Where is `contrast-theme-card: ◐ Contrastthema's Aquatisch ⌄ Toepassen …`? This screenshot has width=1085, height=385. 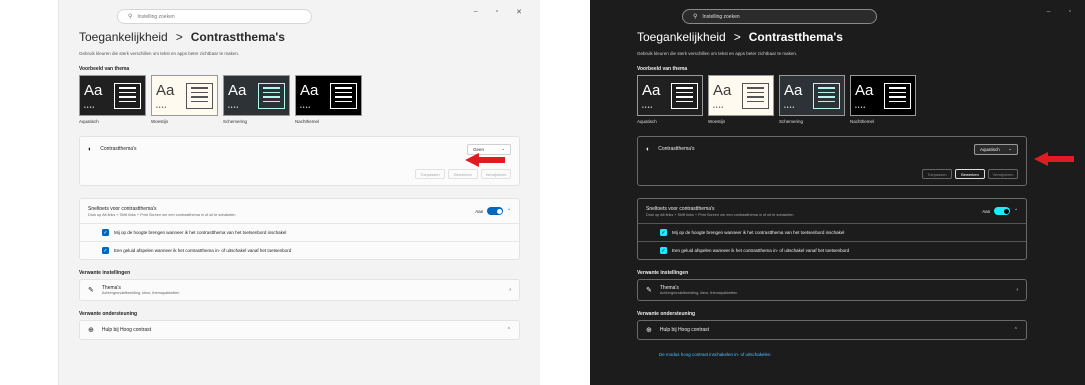
contrast-theme-card: ◐ Contrastthema's Aquatisch ⌄ Toepassen … is located at coordinates (832, 161).